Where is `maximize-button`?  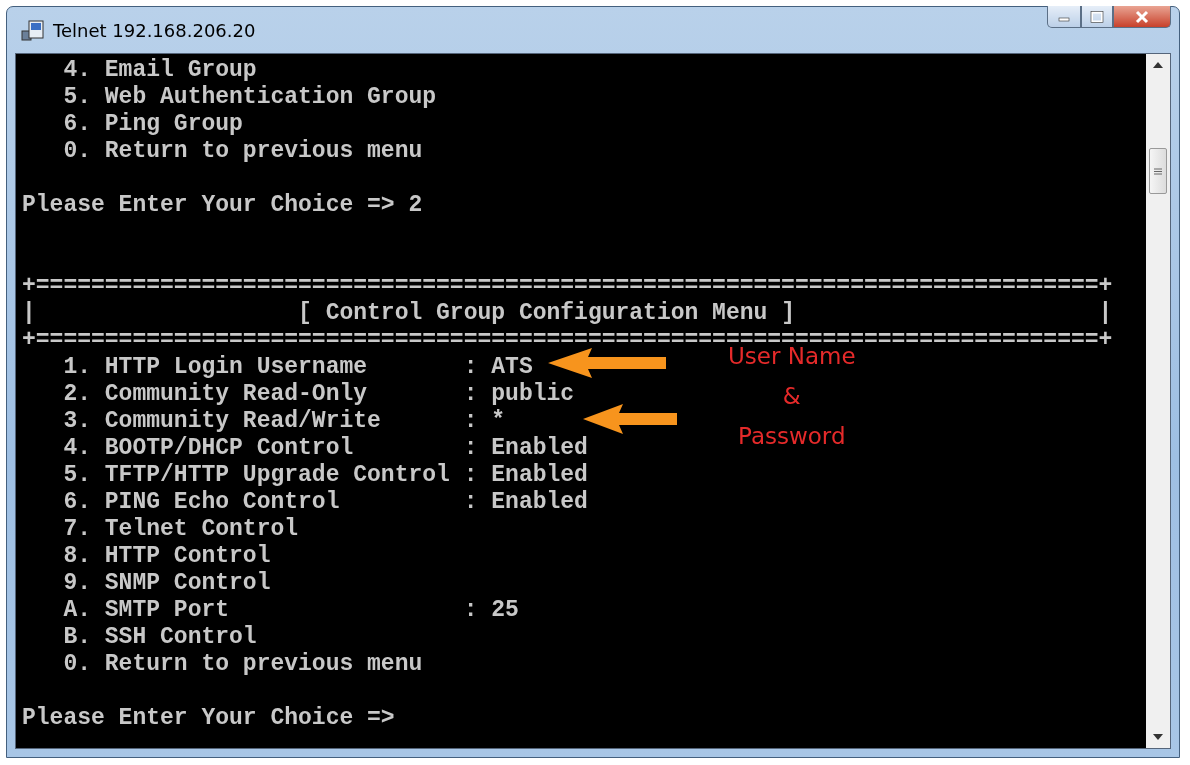 maximize-button is located at coordinates (1097, 17).